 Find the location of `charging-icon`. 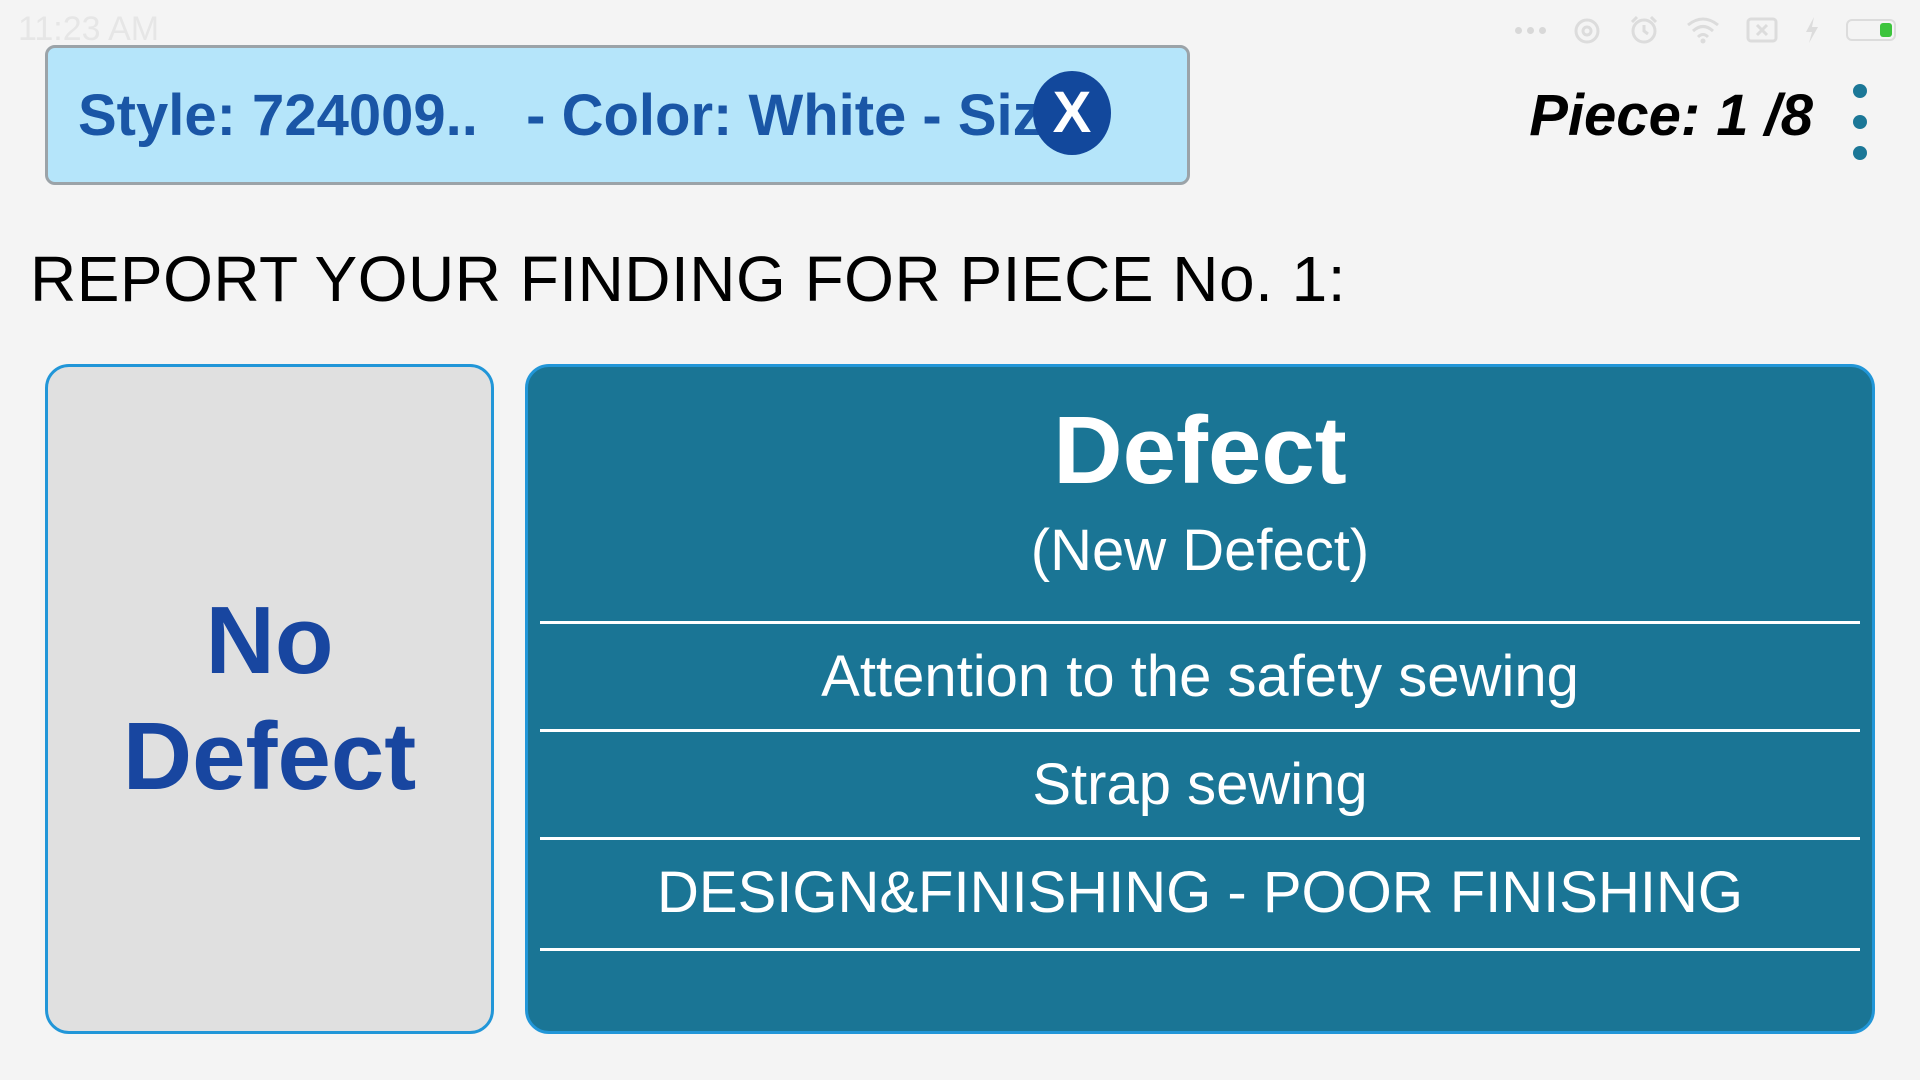

charging-icon is located at coordinates (1812, 30).